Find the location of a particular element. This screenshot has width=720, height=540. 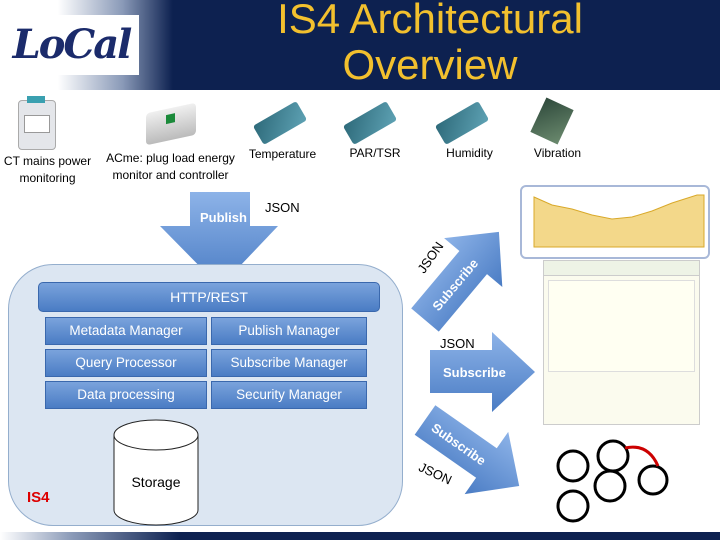

storage-cylinder is located at coordinates (156, 472).